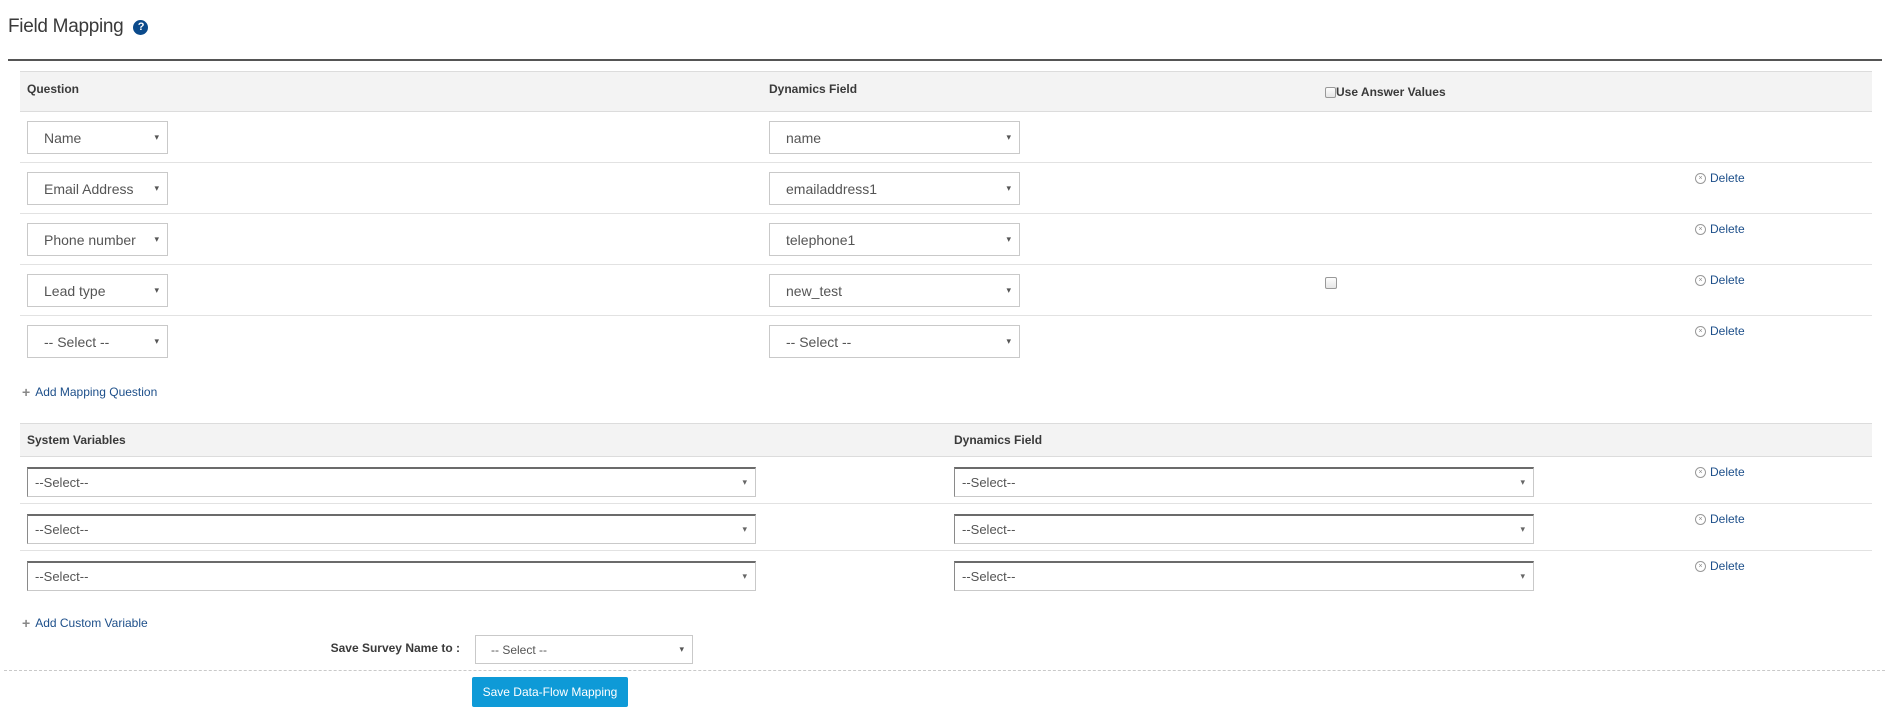  What do you see at coordinates (894, 137) in the screenshot?
I see `dynamics-field-select: name ▾` at bounding box center [894, 137].